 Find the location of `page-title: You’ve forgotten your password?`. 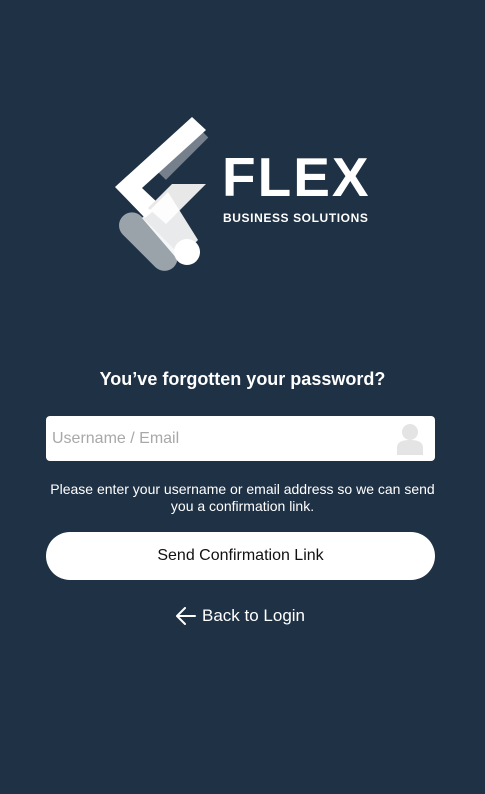

page-title: You’ve forgotten your password? is located at coordinates (242, 379).